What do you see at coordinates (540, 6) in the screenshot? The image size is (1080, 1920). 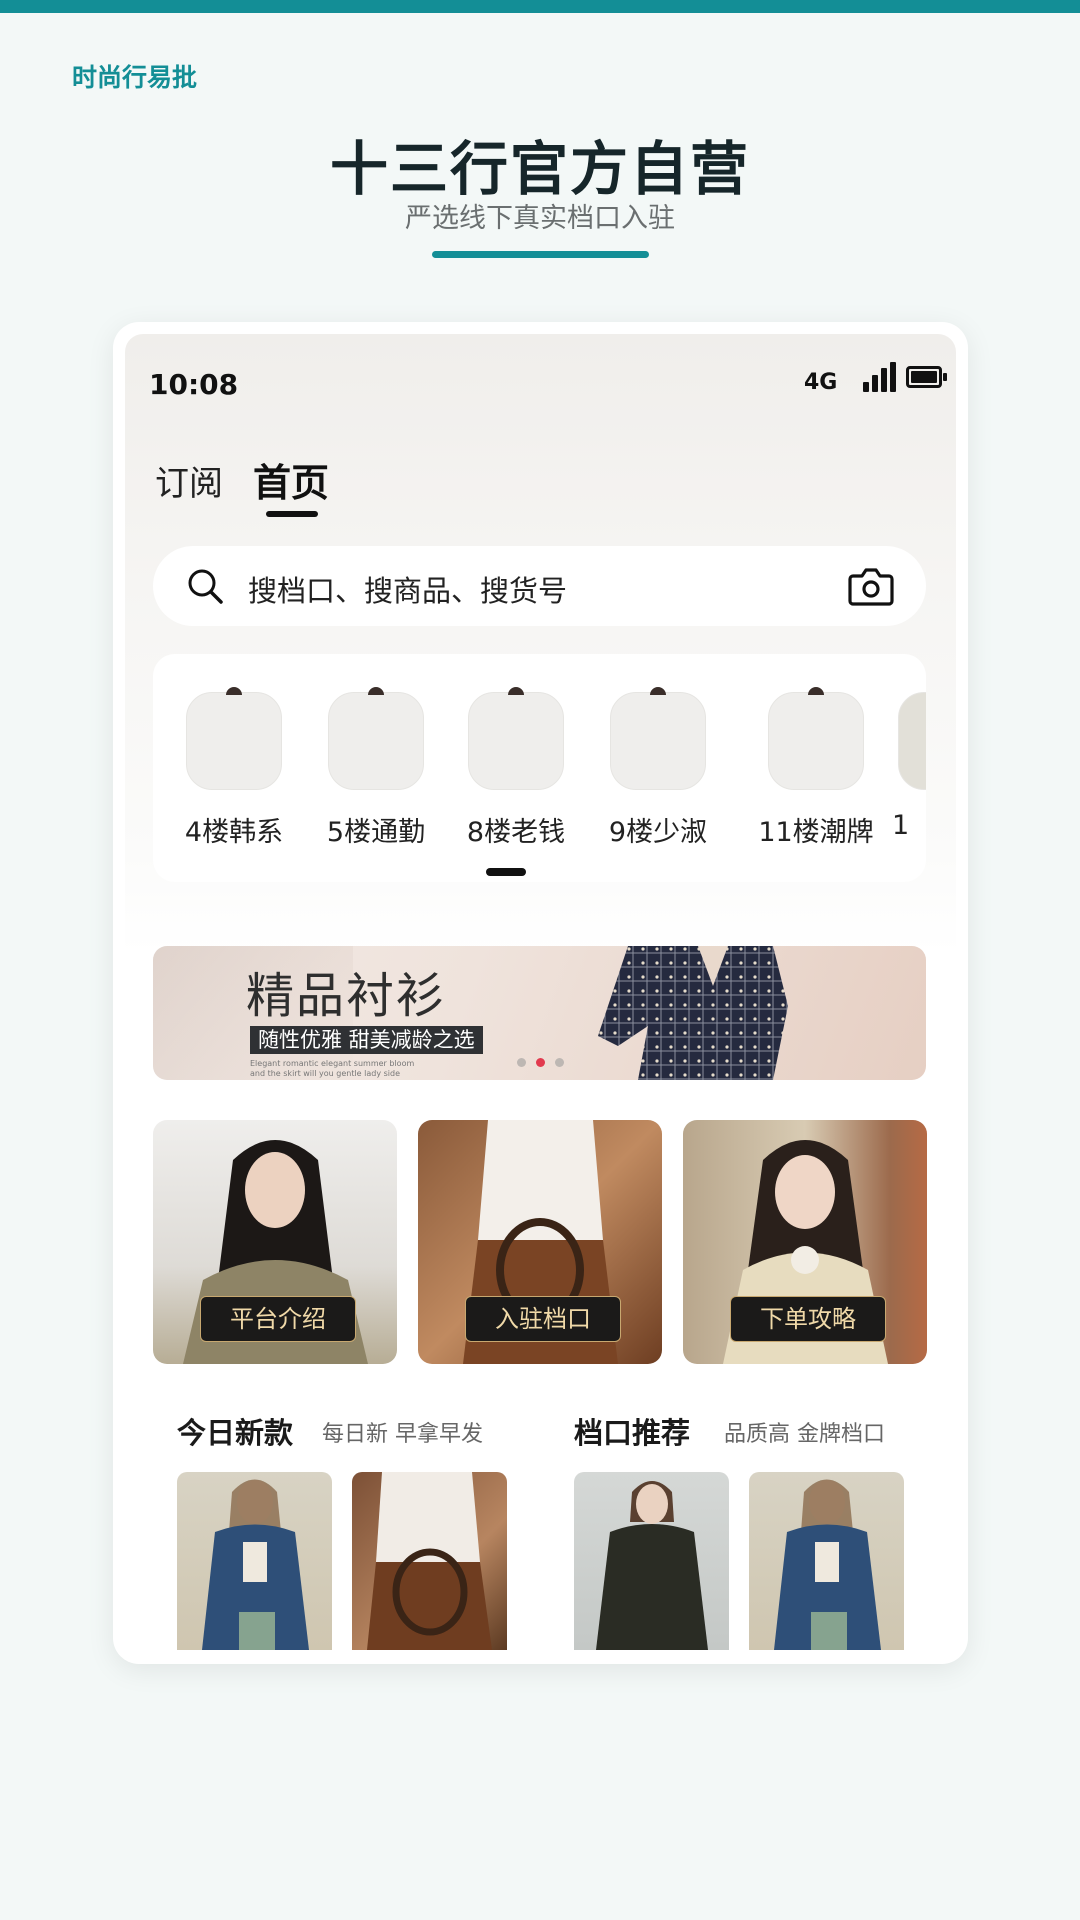 I see `top-accent-strip` at bounding box center [540, 6].